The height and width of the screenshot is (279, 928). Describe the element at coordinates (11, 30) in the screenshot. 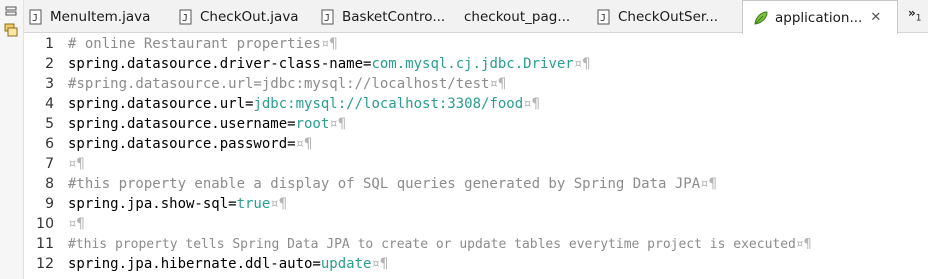

I see `restore-icon` at that location.